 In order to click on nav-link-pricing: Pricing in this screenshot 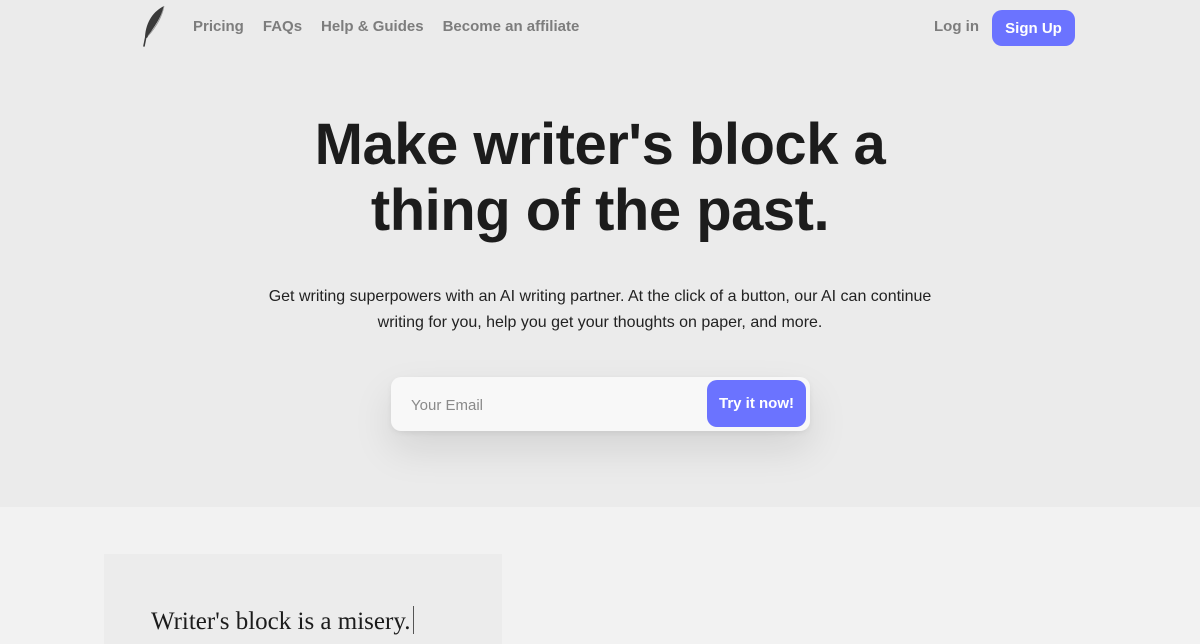, I will do `click(218, 26)`.